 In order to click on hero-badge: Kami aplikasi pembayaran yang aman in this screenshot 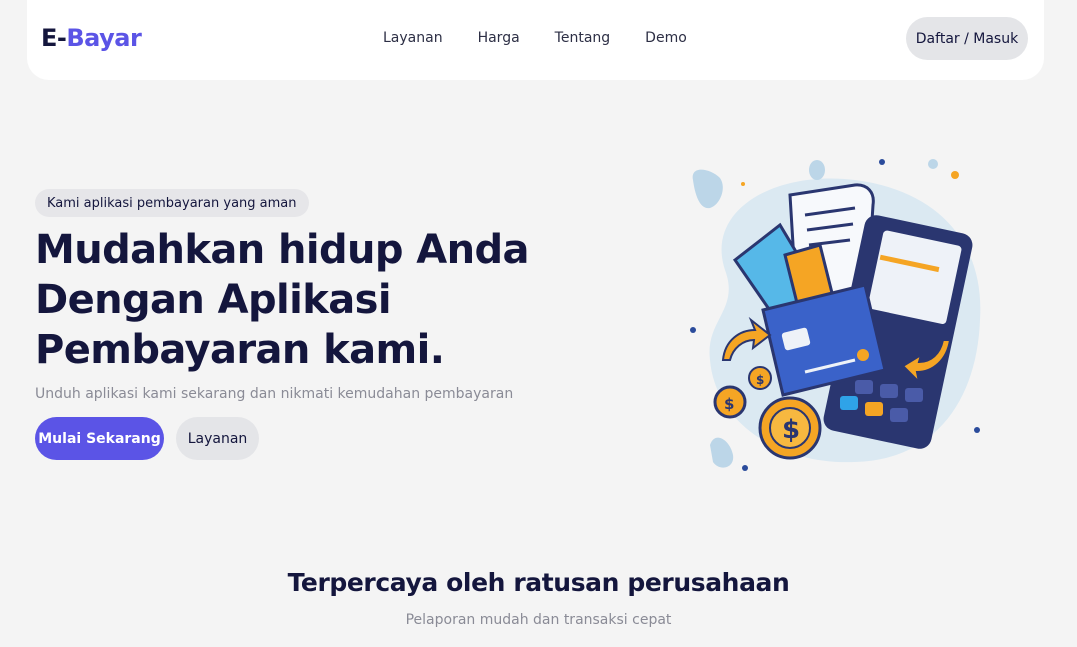, I will do `click(172, 203)`.